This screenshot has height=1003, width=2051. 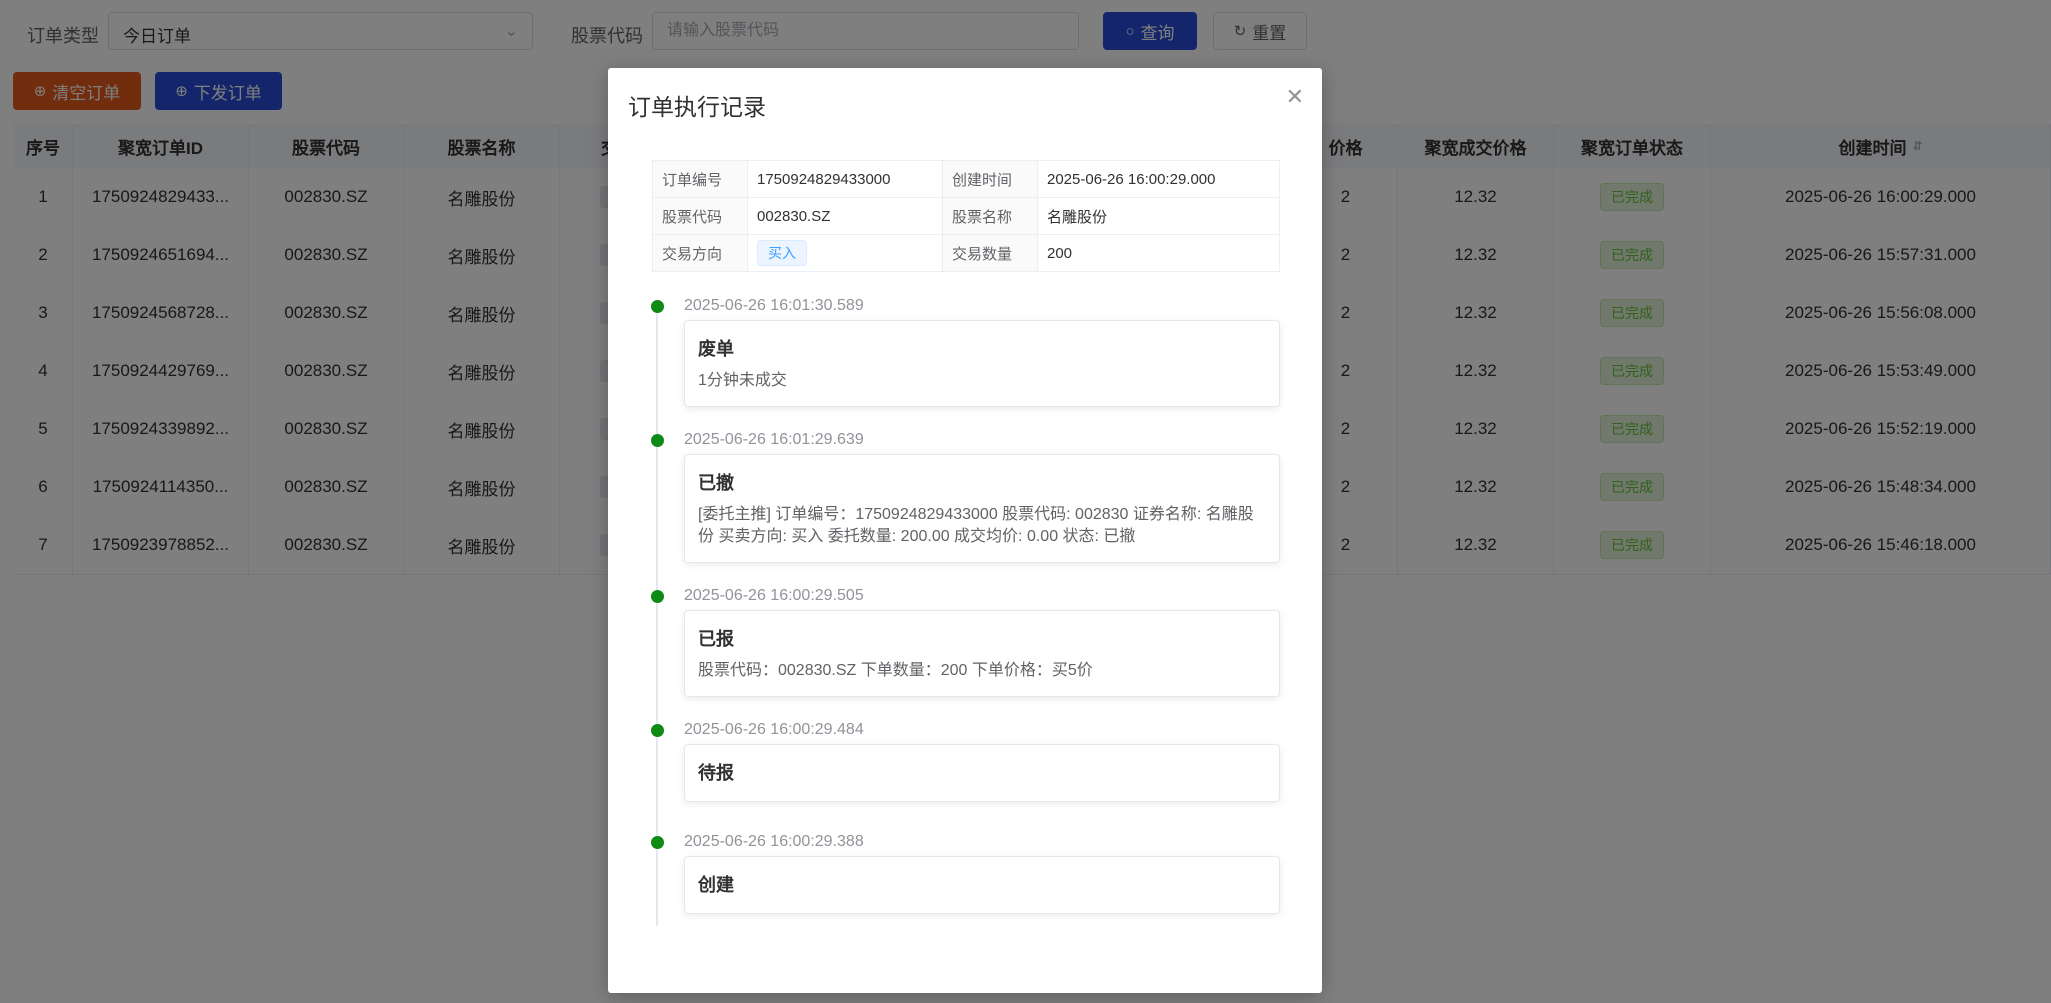 What do you see at coordinates (845, 216) in the screenshot?
I see `code-value: 002830.SZ` at bounding box center [845, 216].